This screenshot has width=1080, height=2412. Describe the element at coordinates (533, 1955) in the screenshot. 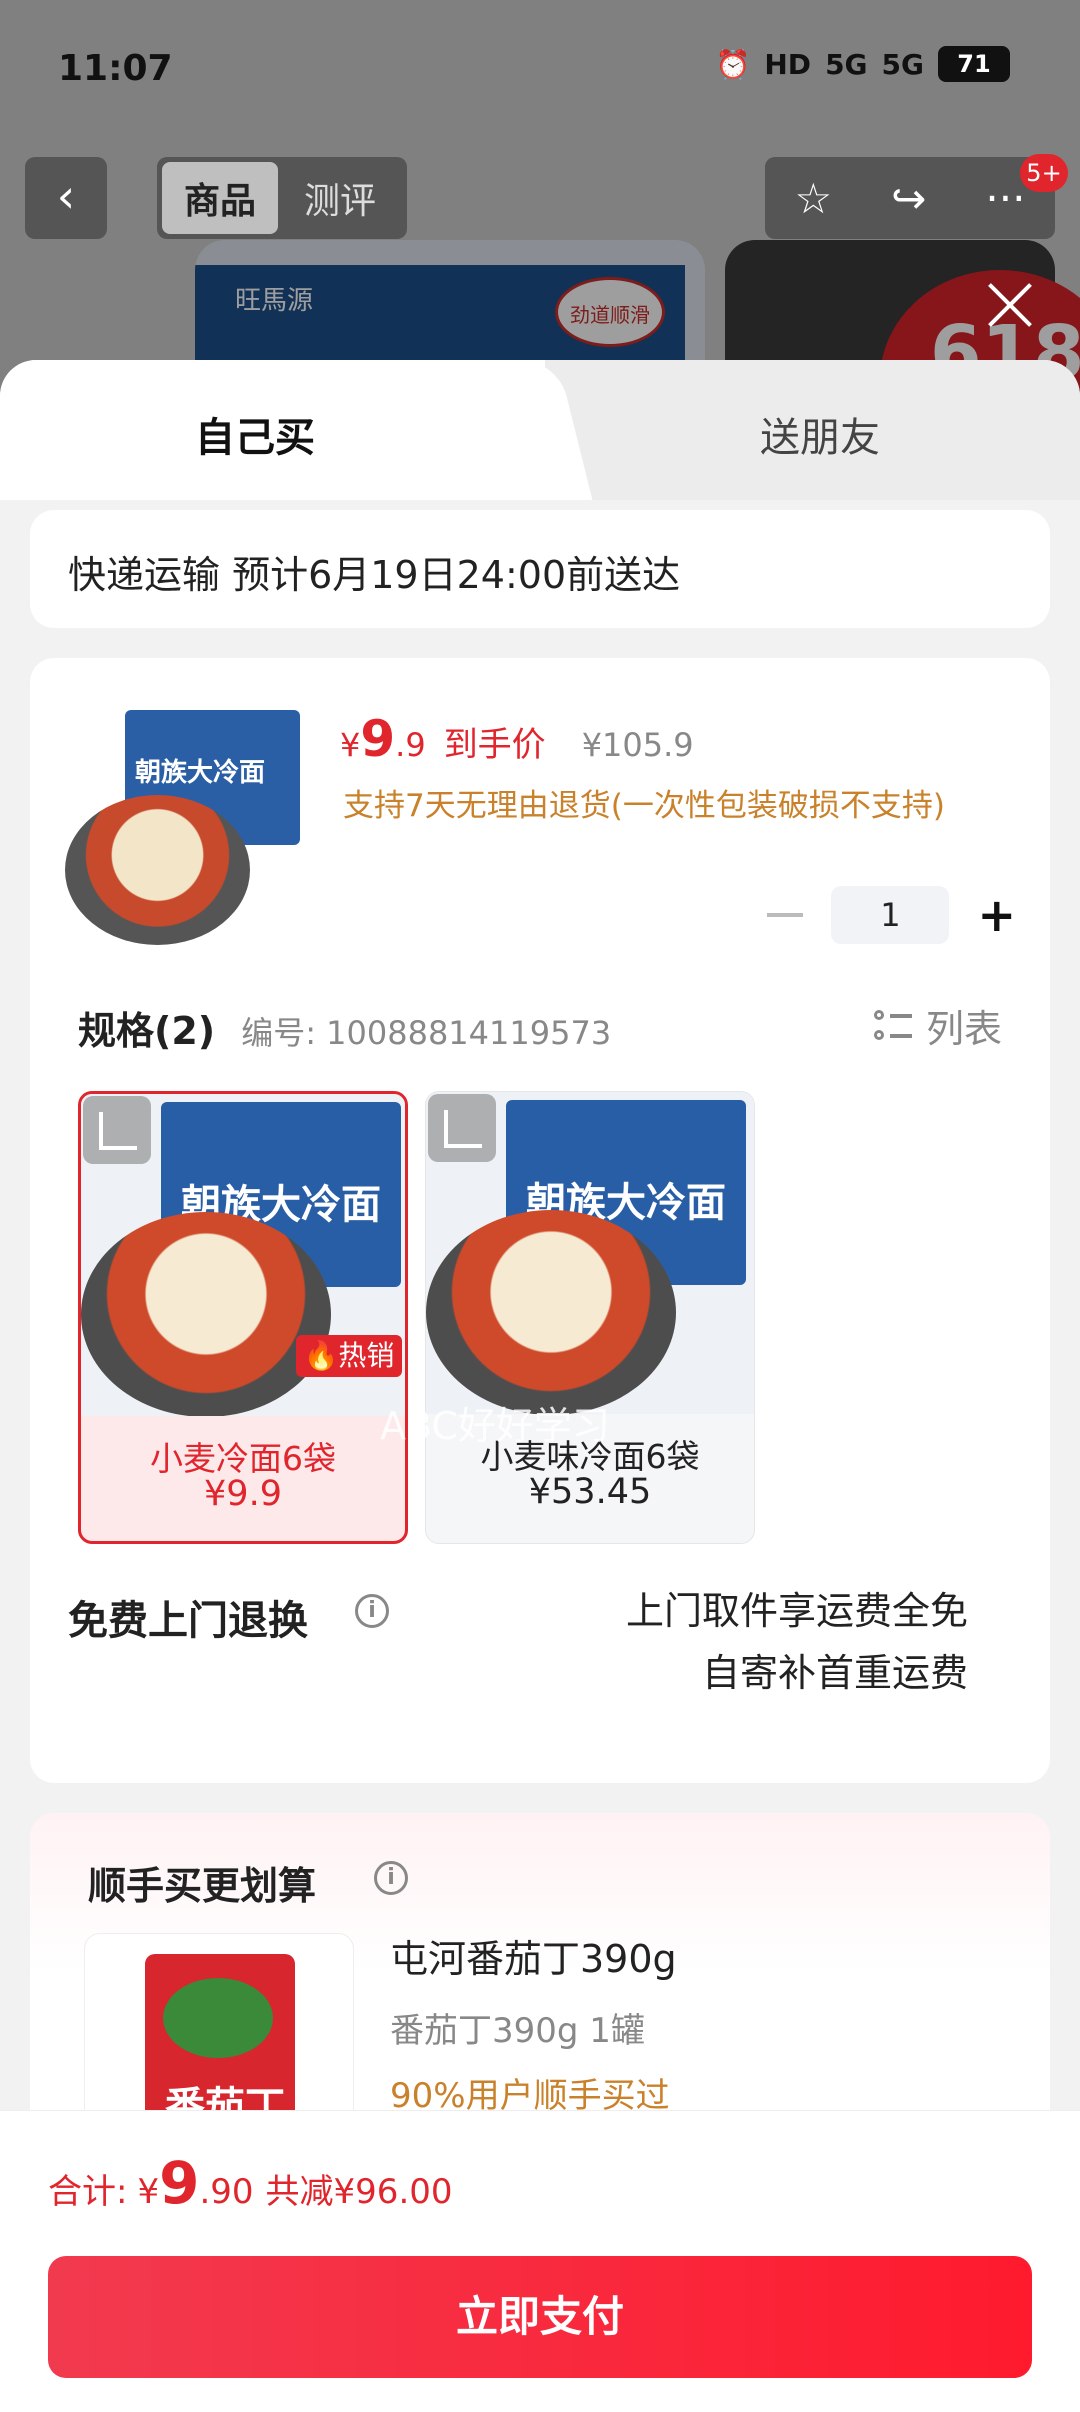

I see `addon-name: 屯河番茄丁390g` at that location.